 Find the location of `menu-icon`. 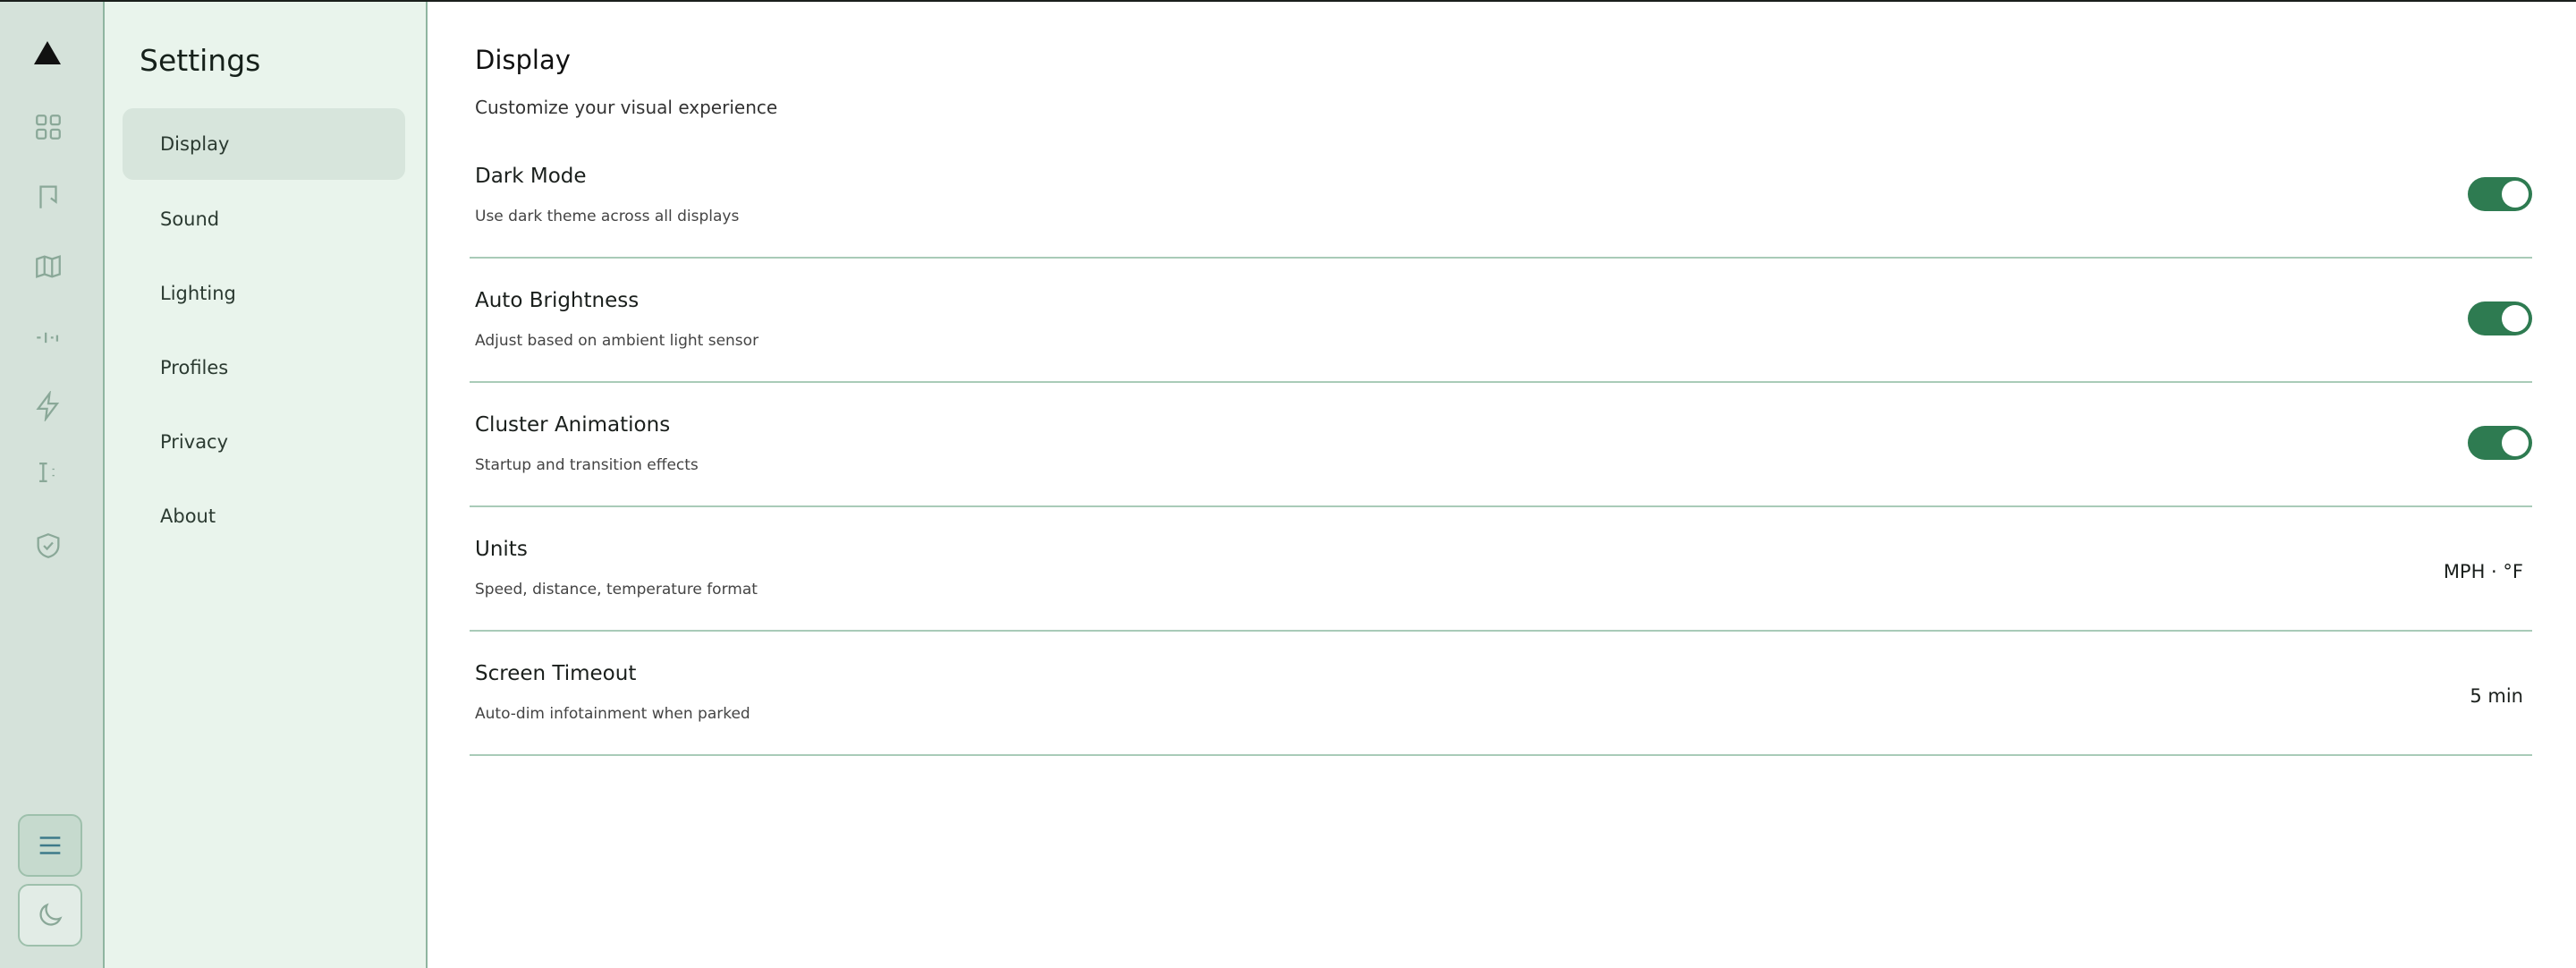

menu-icon is located at coordinates (50, 845).